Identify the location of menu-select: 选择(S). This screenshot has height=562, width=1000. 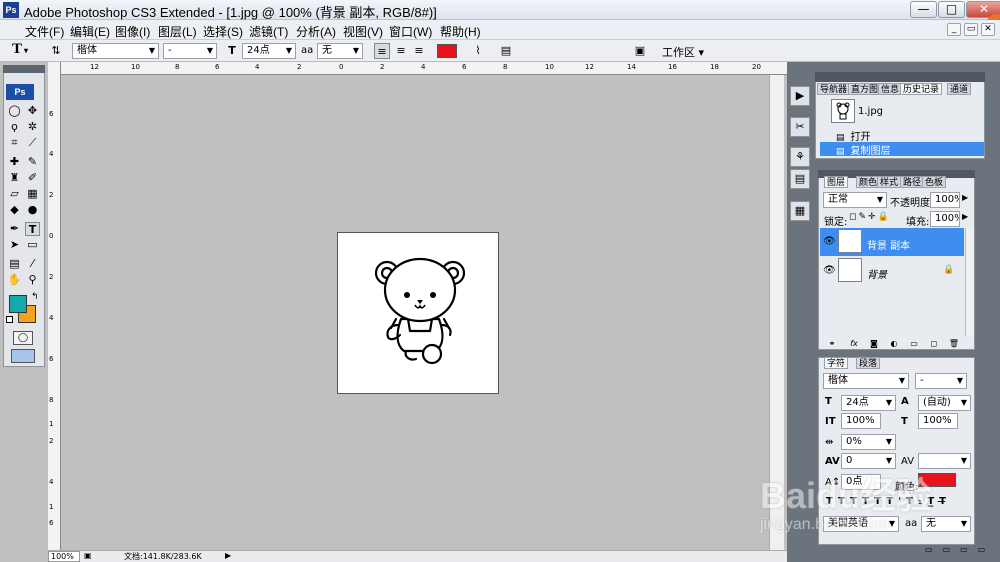
(223, 31).